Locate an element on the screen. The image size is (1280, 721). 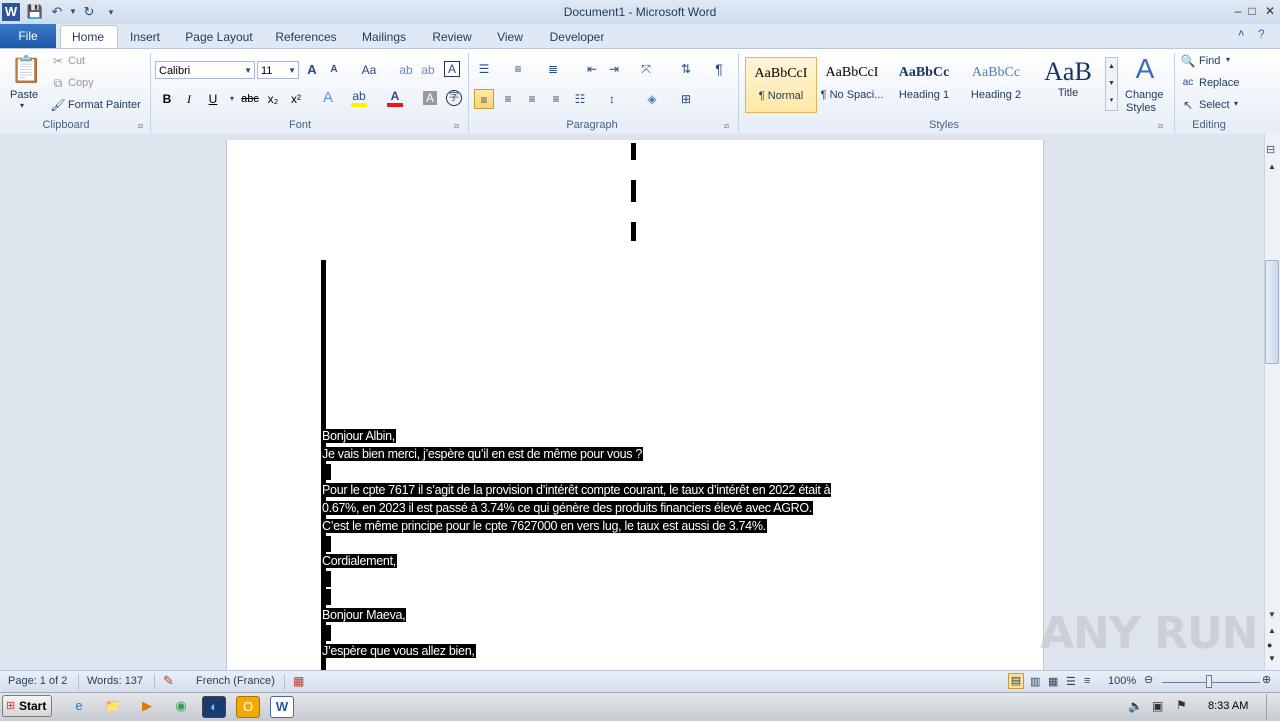
macro-recording-icon: ▦ is located at coordinates (298, 681).